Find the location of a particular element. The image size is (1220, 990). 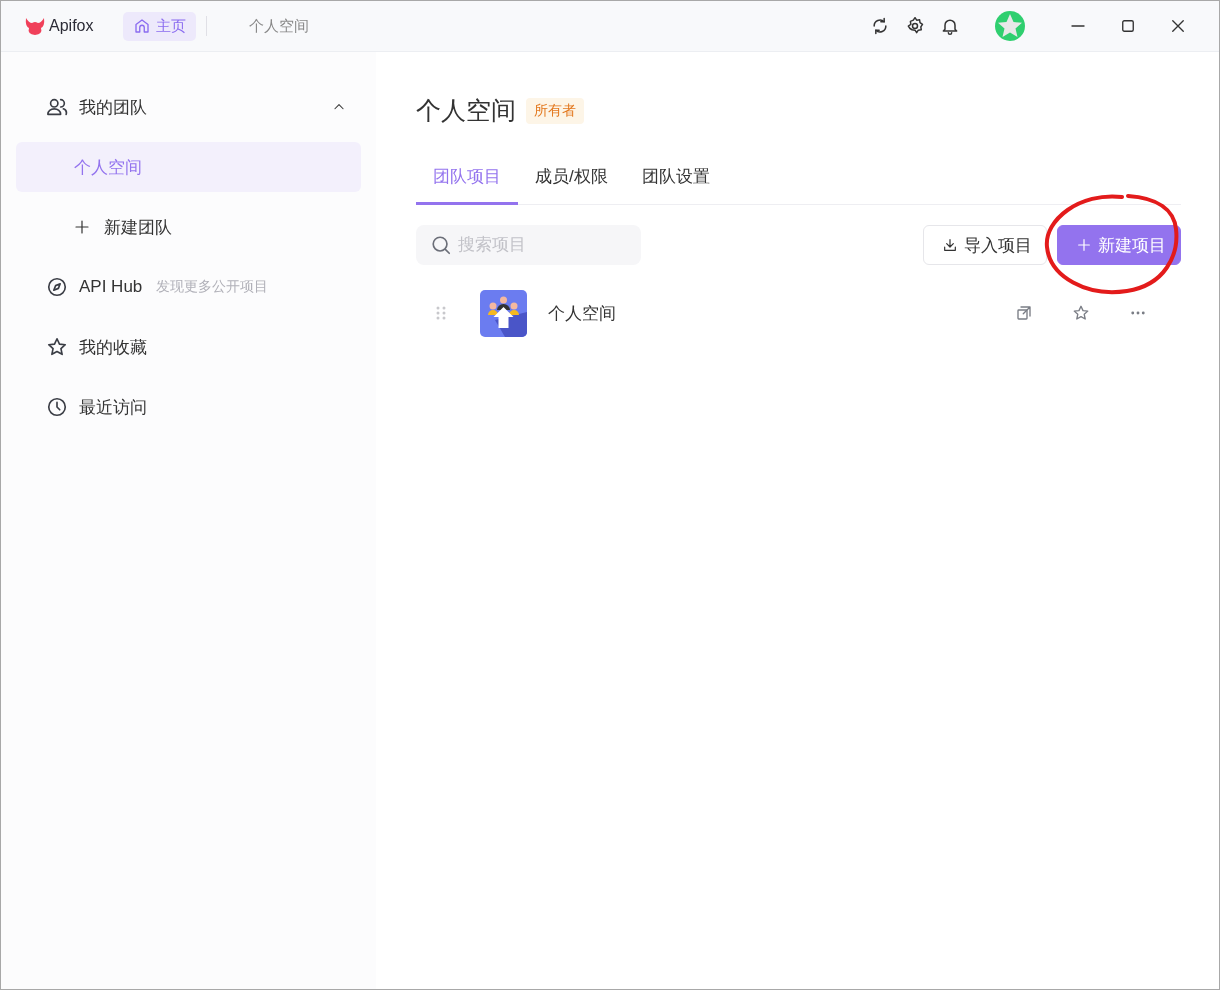

refresh-icon is located at coordinates (880, 26).